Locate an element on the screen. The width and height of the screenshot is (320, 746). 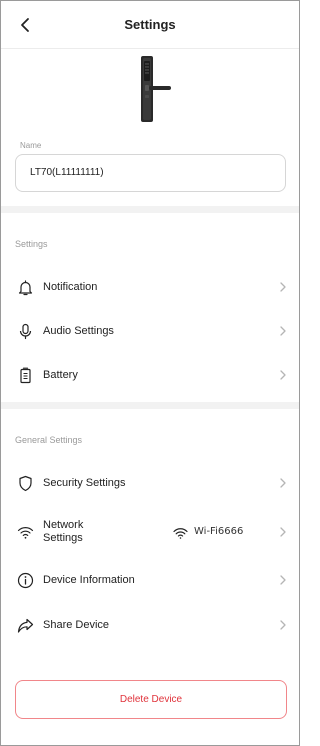
device-image is located at coordinates (155, 89).